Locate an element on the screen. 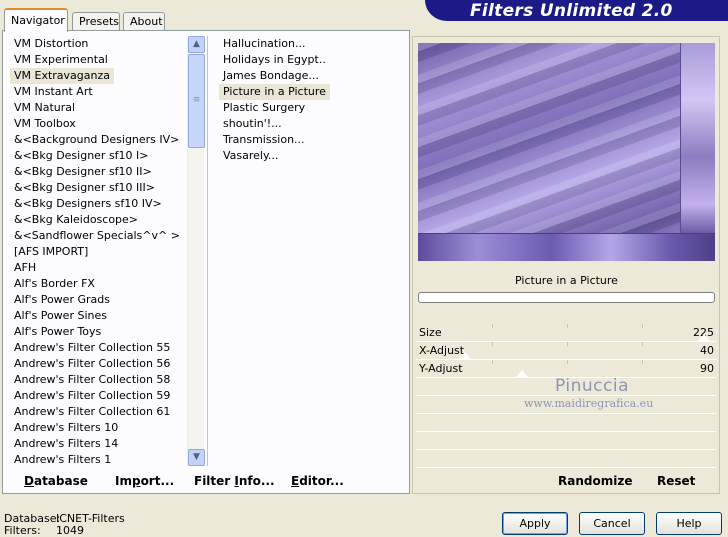  category-item: &<Bkg Designer sf10 III> is located at coordinates (84, 188).